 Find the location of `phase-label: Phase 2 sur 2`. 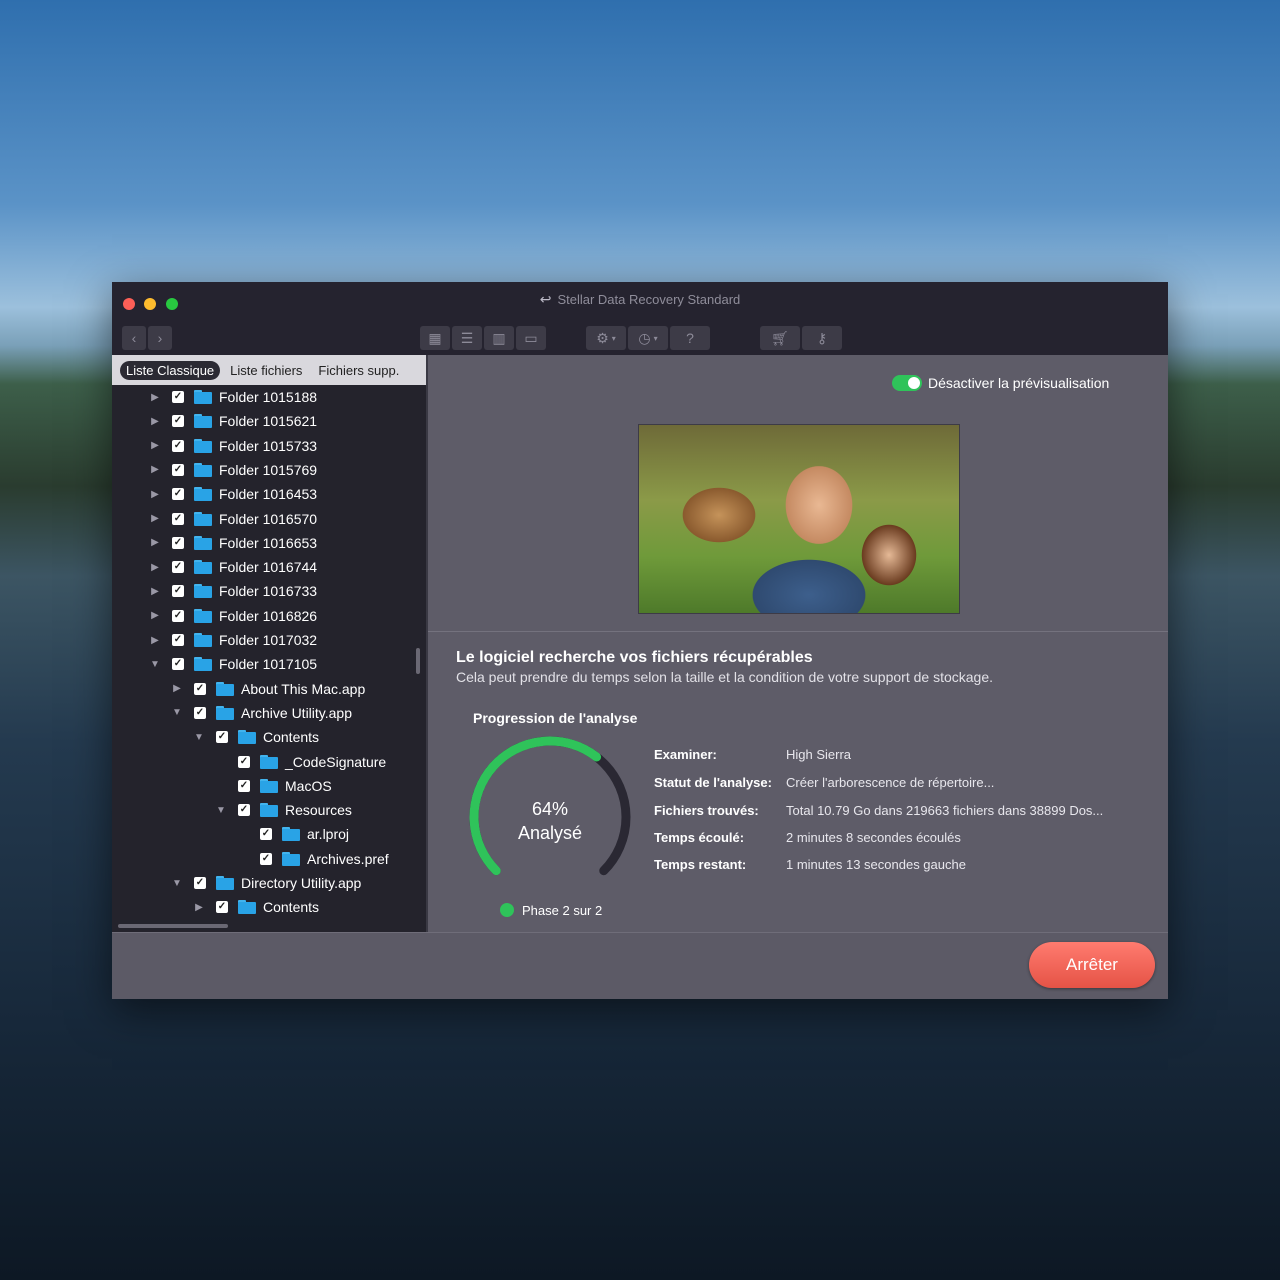

phase-label: Phase 2 sur 2 is located at coordinates (562, 910).